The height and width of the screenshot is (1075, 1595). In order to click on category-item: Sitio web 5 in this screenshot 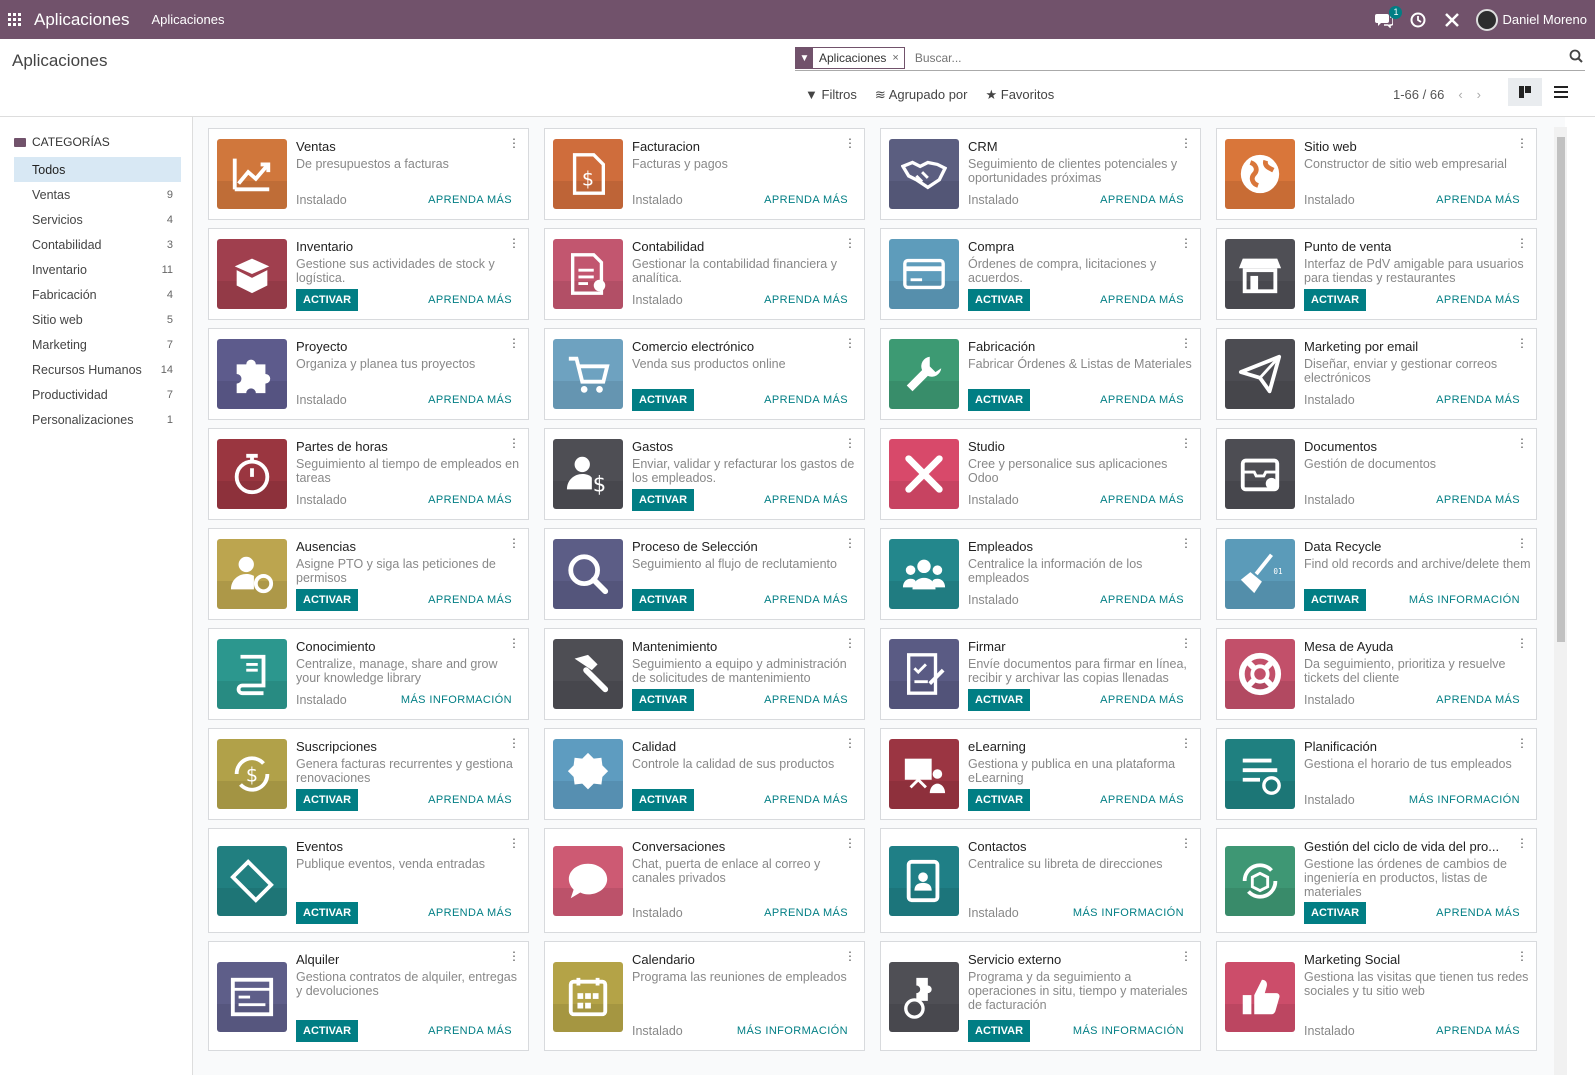, I will do `click(97, 319)`.